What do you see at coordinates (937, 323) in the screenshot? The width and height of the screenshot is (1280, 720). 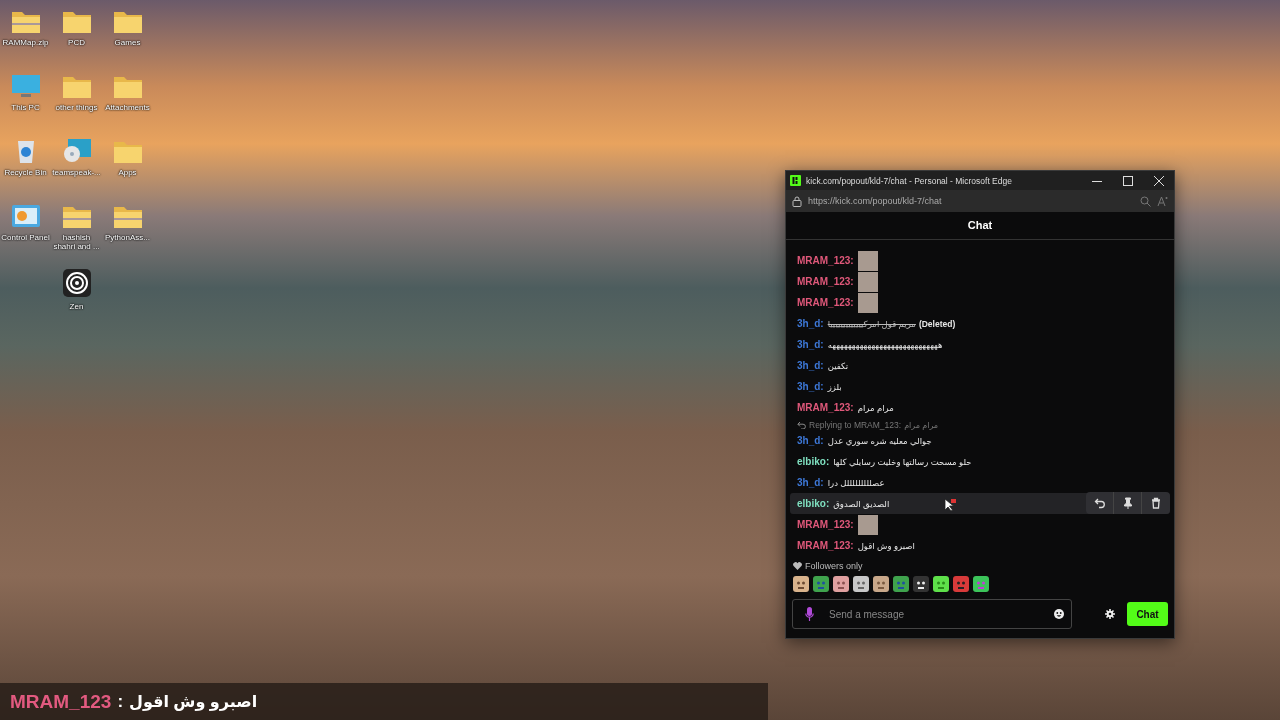 I see `deleted-label: (Deleted)` at bounding box center [937, 323].